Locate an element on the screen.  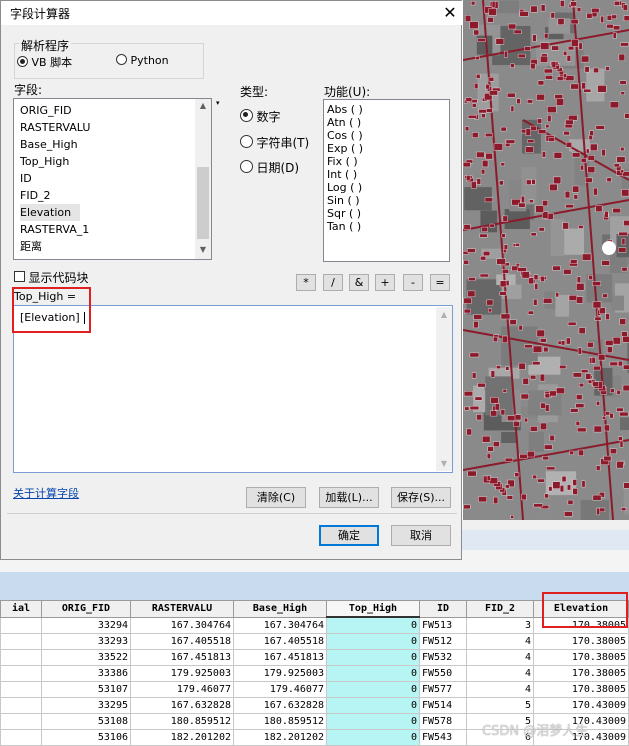
table-cell: FW543 is located at coordinates (443, 737).